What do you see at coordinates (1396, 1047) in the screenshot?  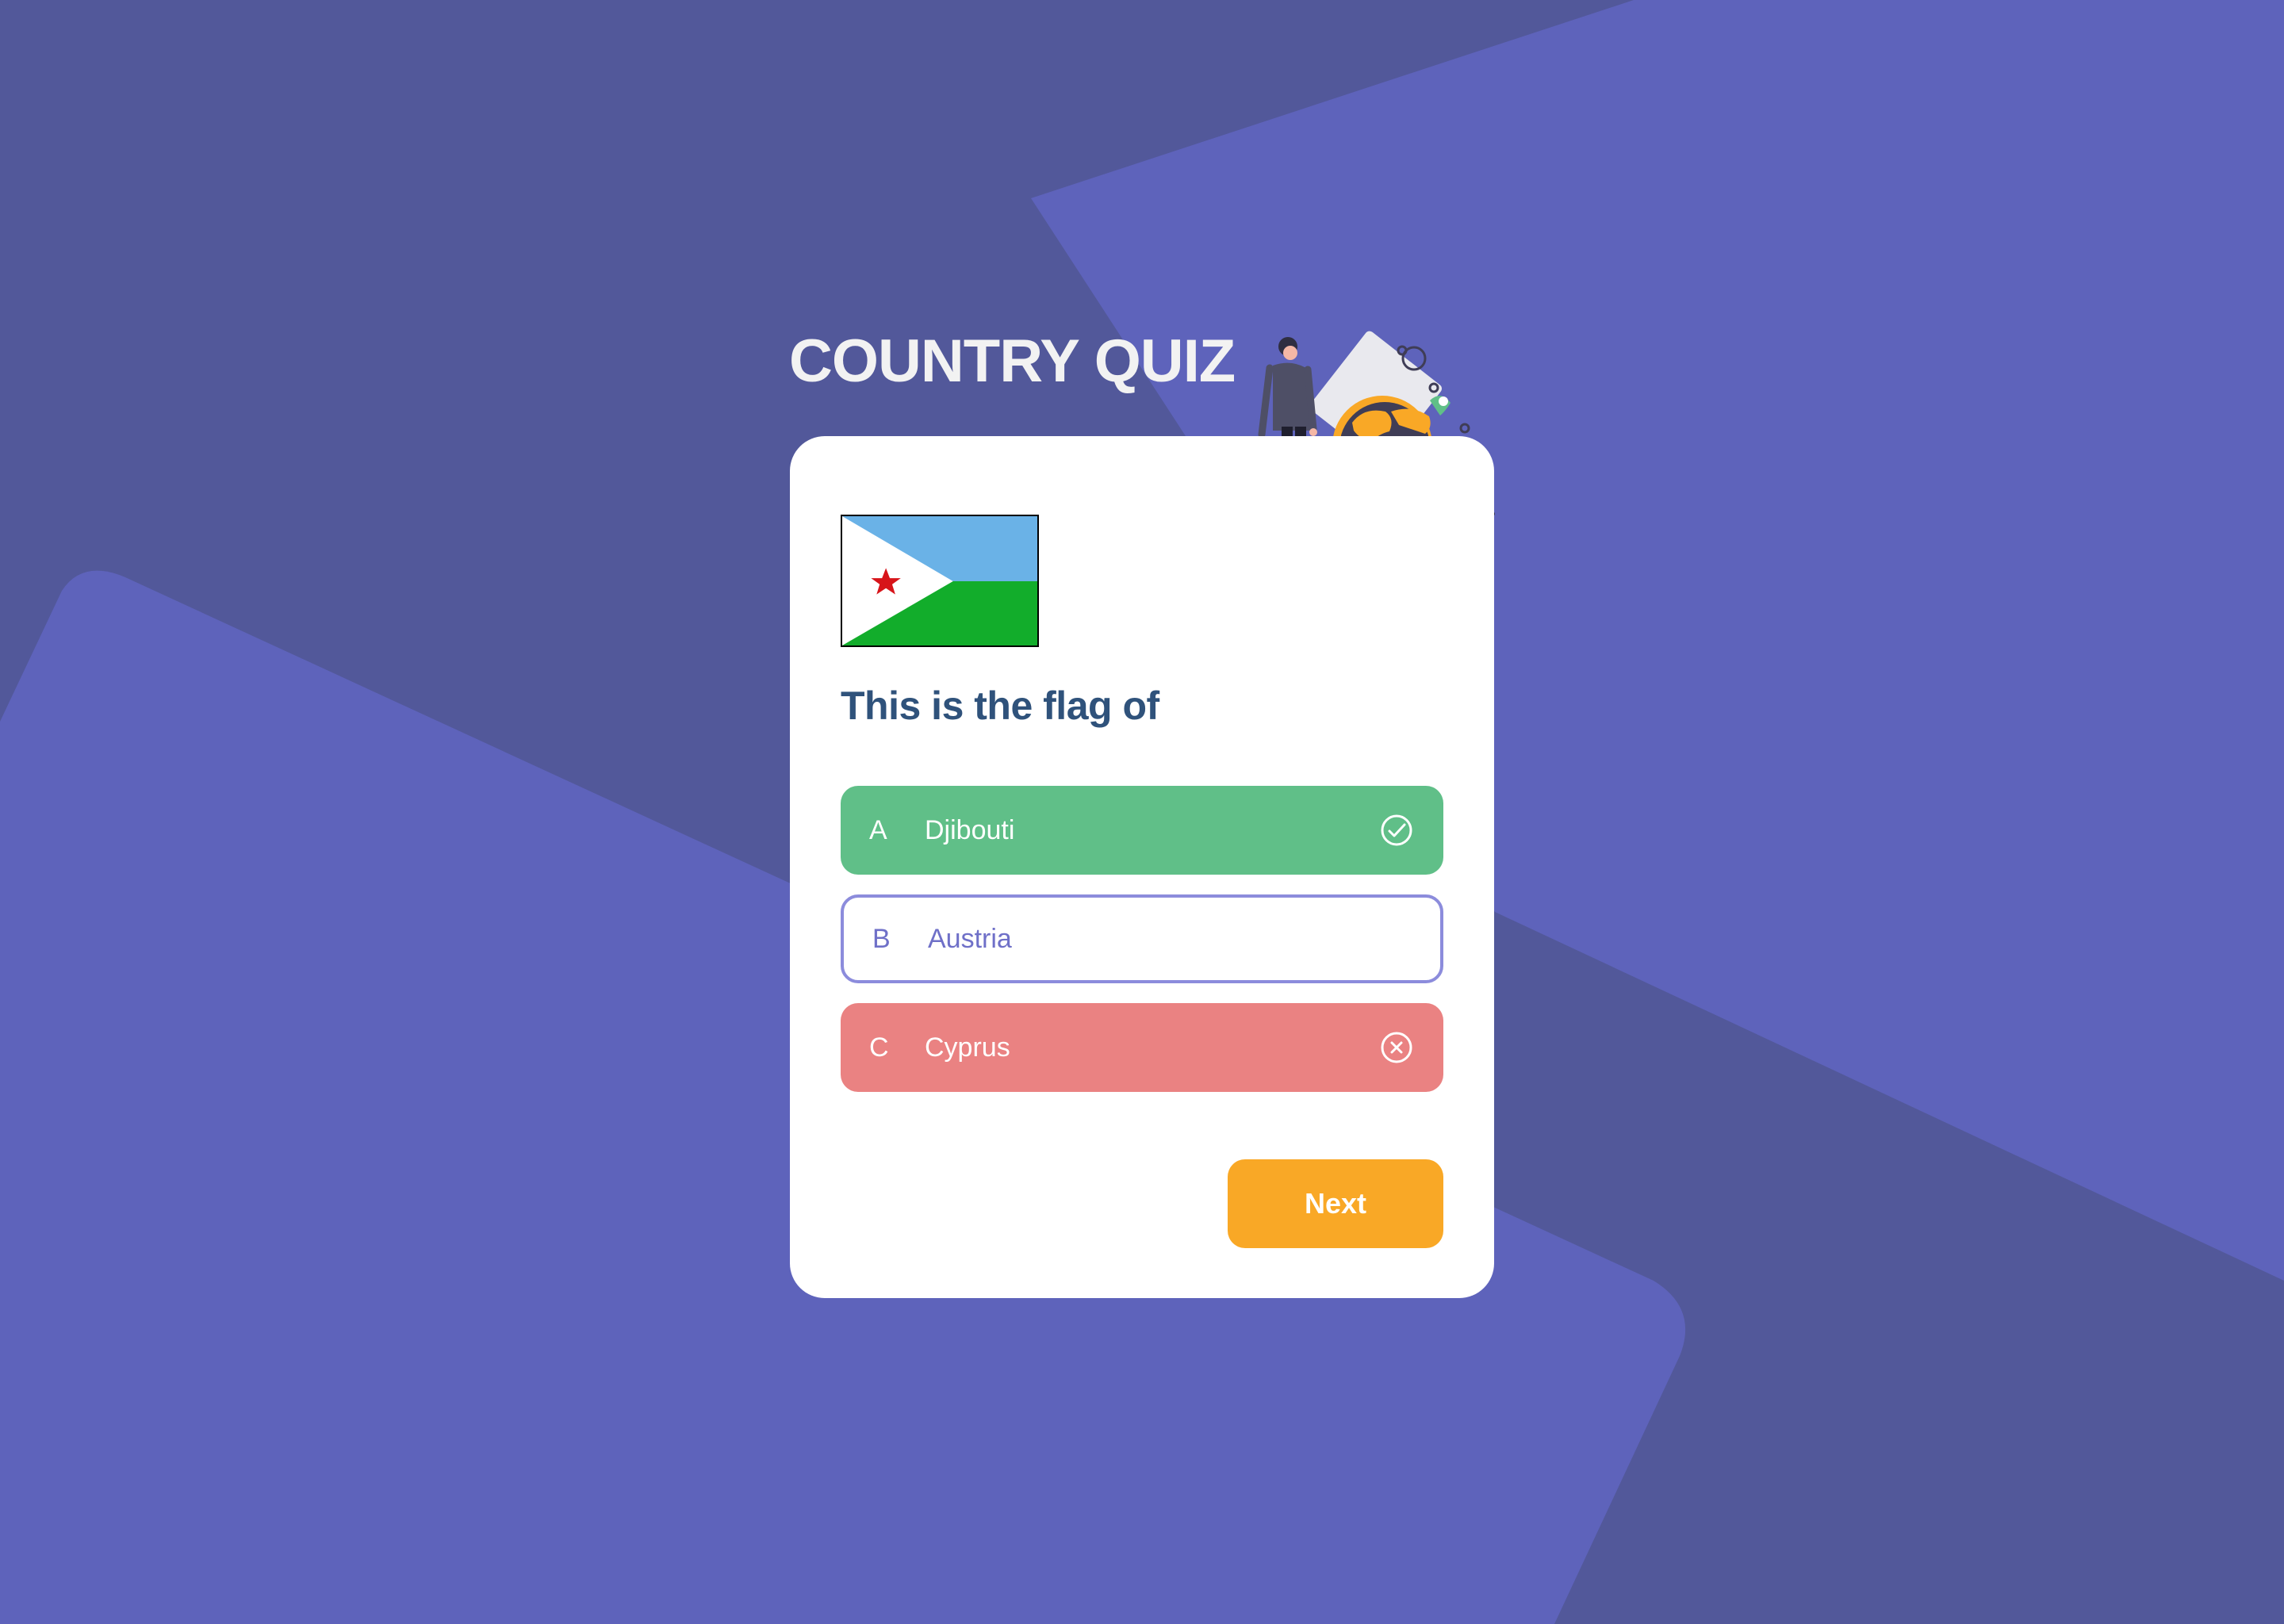 I see `x-circle-icon` at bounding box center [1396, 1047].